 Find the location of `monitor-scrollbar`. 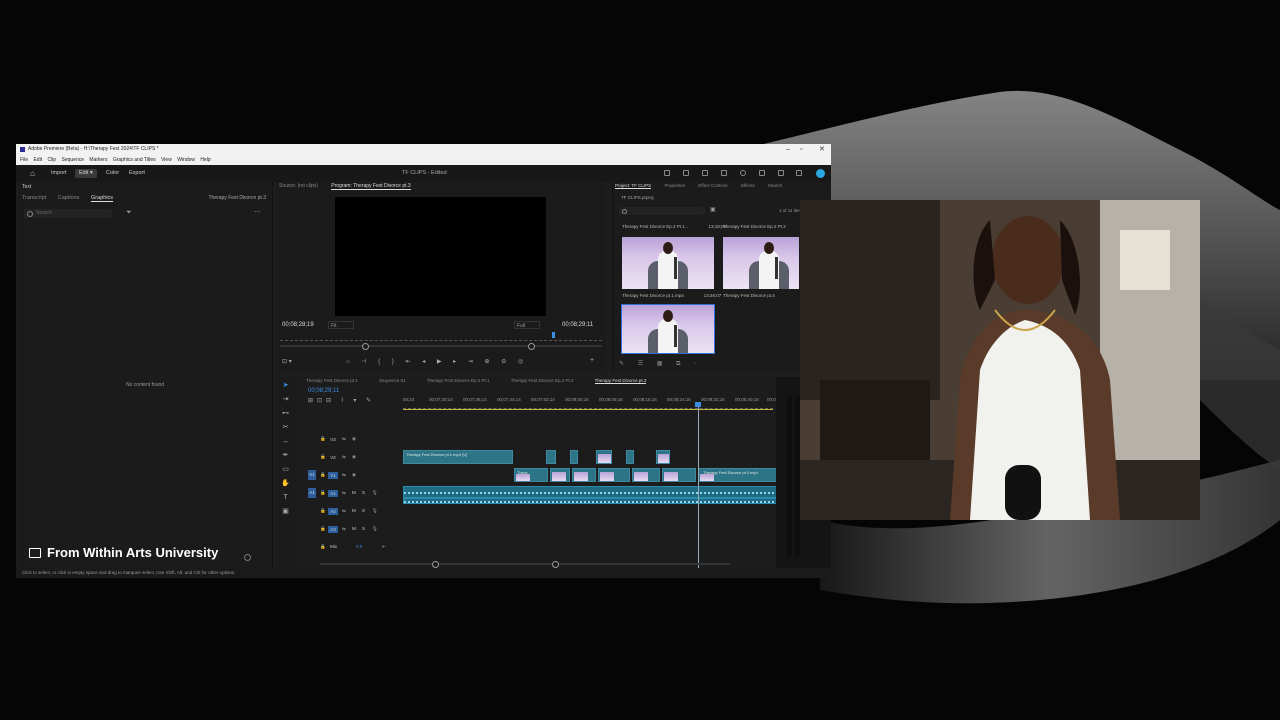

monitor-scrollbar is located at coordinates (441, 346).